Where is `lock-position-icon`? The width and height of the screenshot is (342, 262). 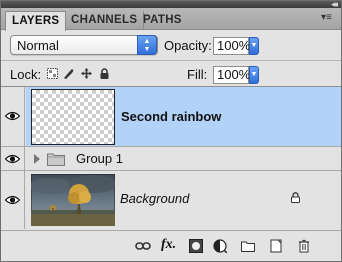 lock-position-icon is located at coordinates (86, 73).